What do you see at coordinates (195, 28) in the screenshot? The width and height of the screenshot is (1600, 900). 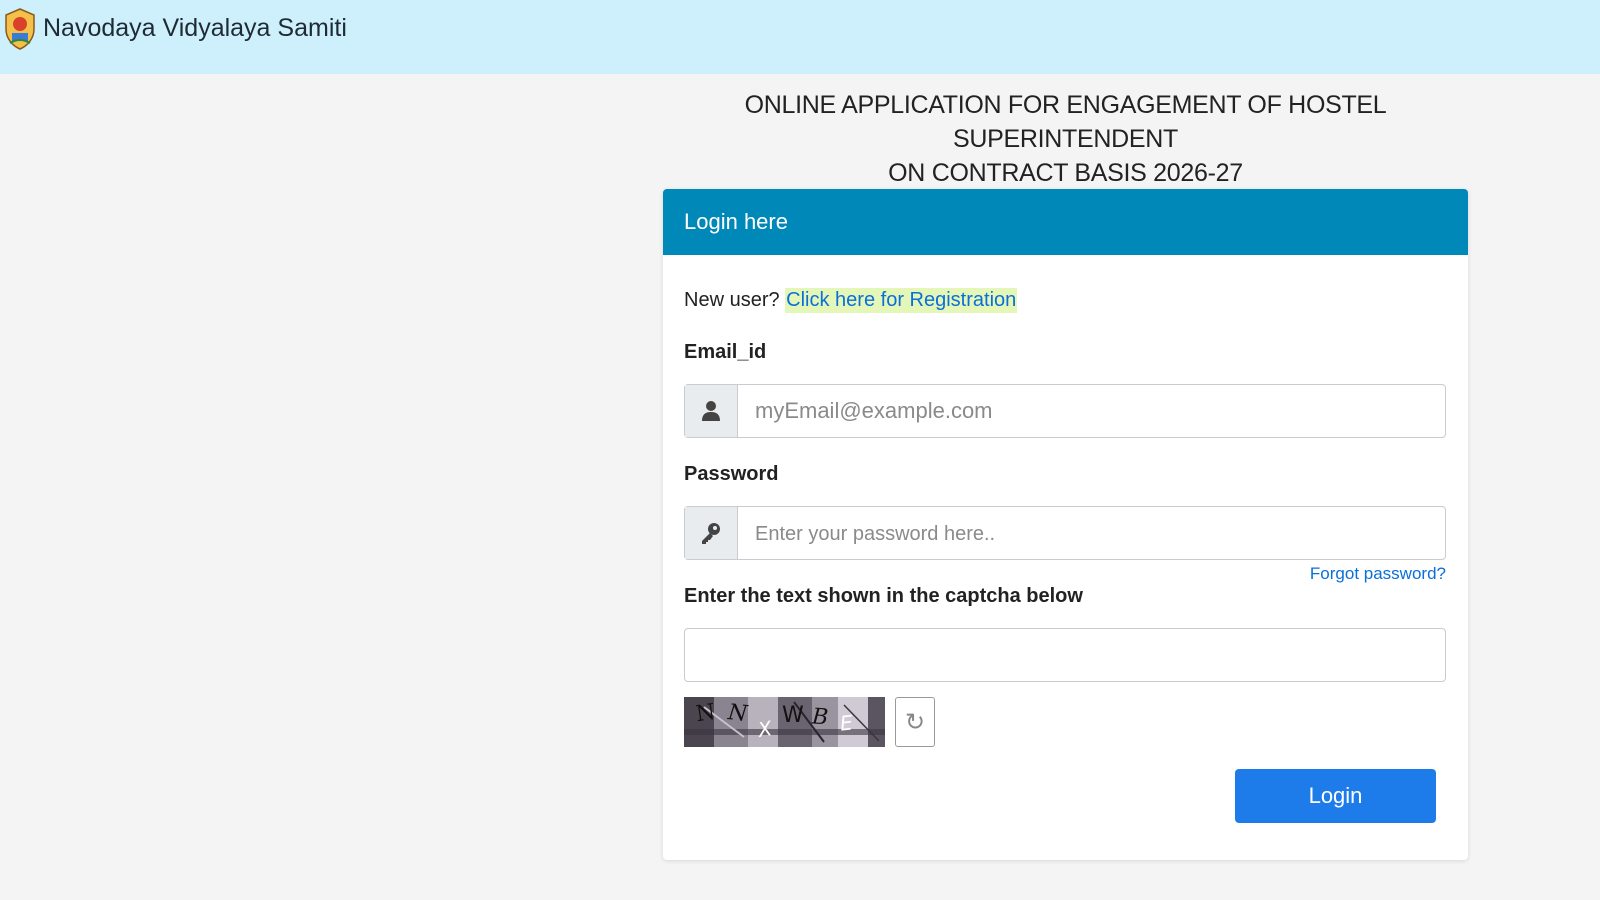 I see `brand-title: Navodaya Vidyalaya Samiti` at bounding box center [195, 28].